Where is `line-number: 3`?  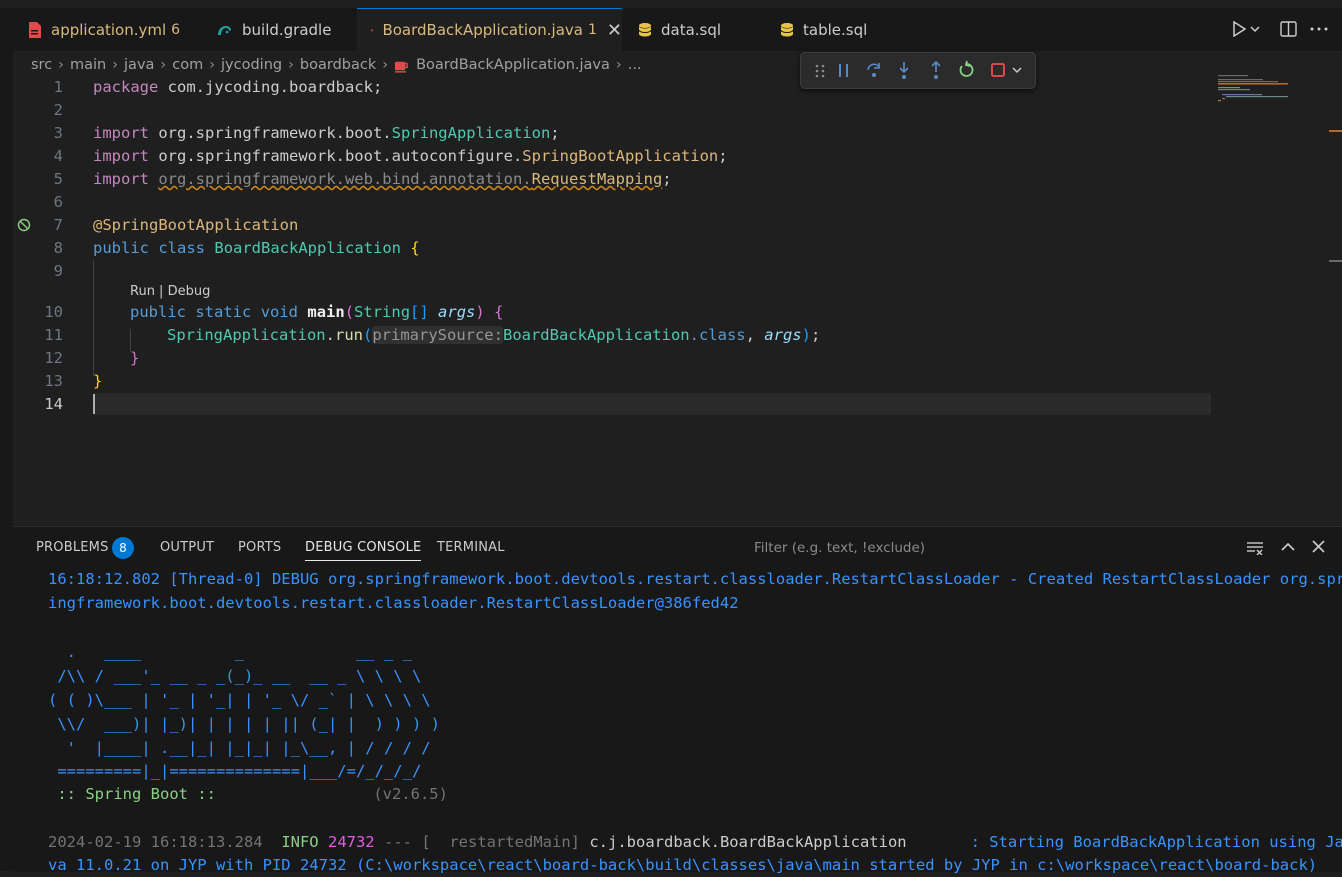
line-number: 3 is located at coordinates (38, 133).